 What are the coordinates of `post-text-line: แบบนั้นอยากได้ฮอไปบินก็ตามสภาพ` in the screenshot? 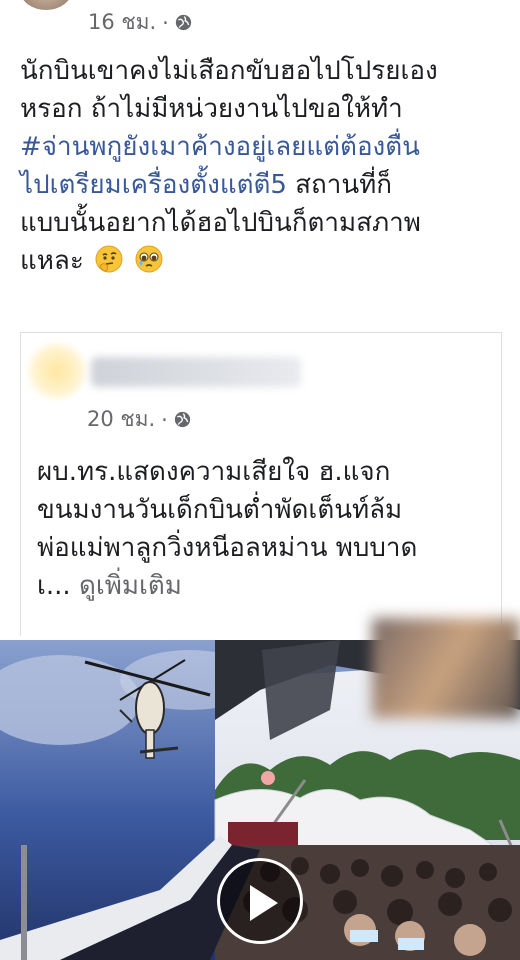 It's located at (220, 223).